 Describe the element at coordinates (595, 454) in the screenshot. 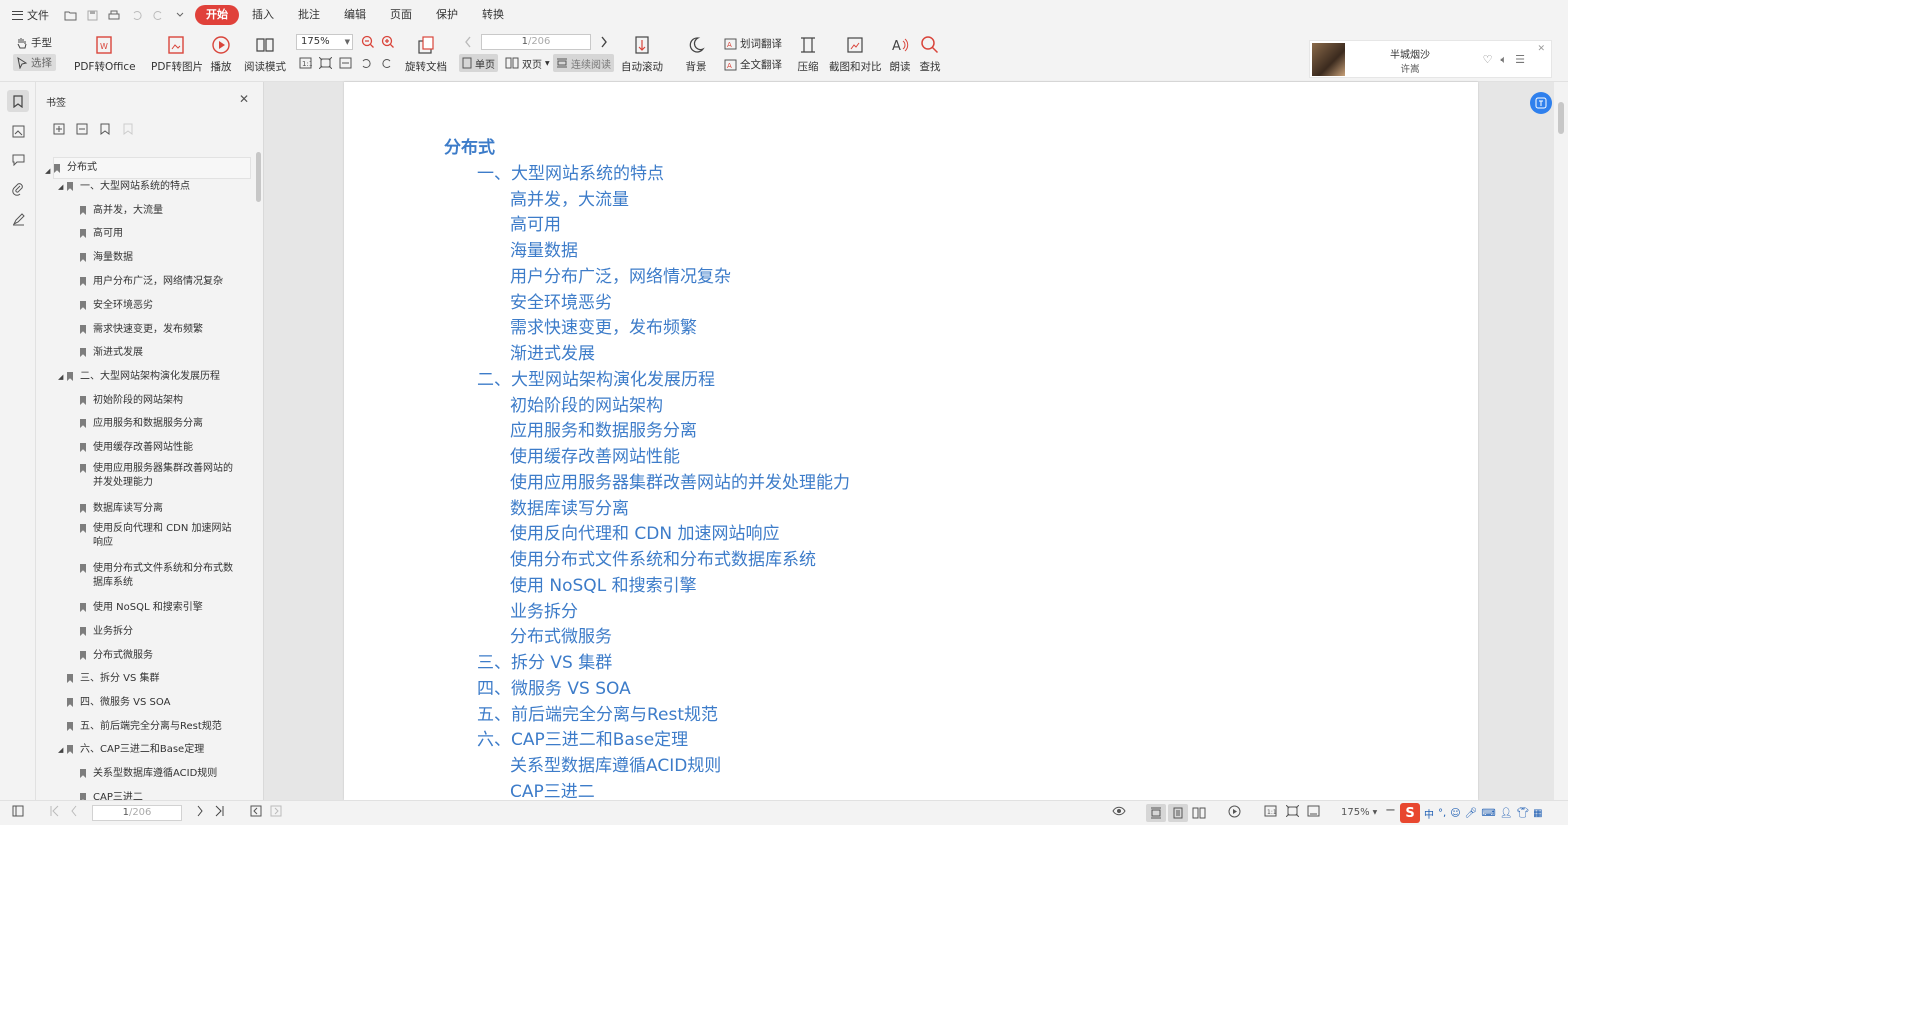

I see `toc-subsection: 使用缓存改善网站性能` at that location.